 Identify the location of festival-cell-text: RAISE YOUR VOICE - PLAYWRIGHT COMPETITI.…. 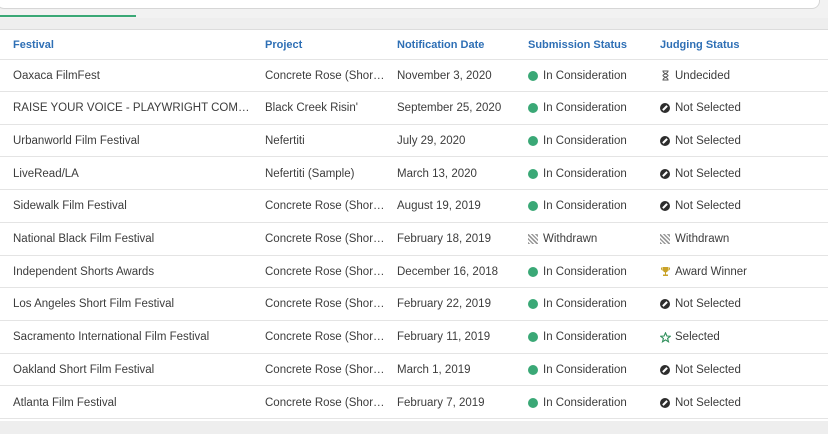
(133, 108).